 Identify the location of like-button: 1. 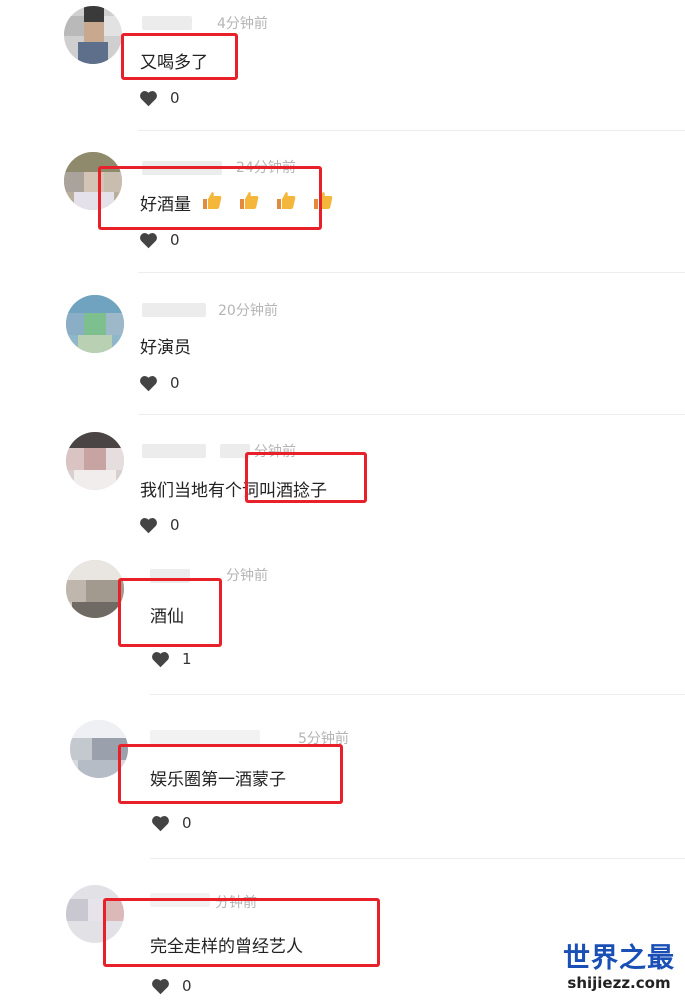
(171, 659).